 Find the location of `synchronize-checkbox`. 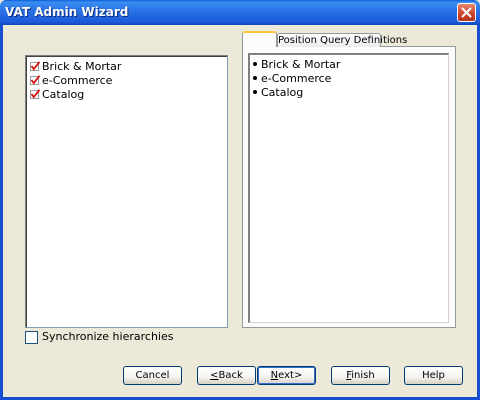

synchronize-checkbox is located at coordinates (31, 337).